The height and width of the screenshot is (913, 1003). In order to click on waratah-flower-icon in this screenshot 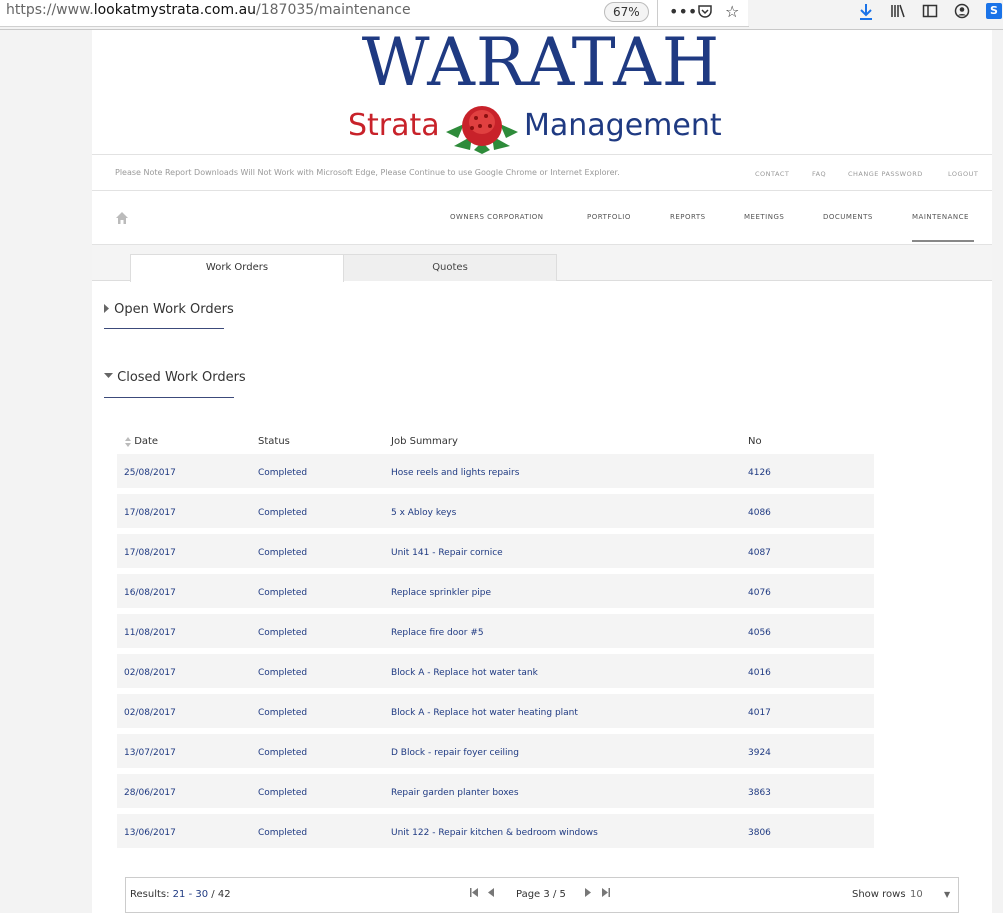, I will do `click(482, 130)`.